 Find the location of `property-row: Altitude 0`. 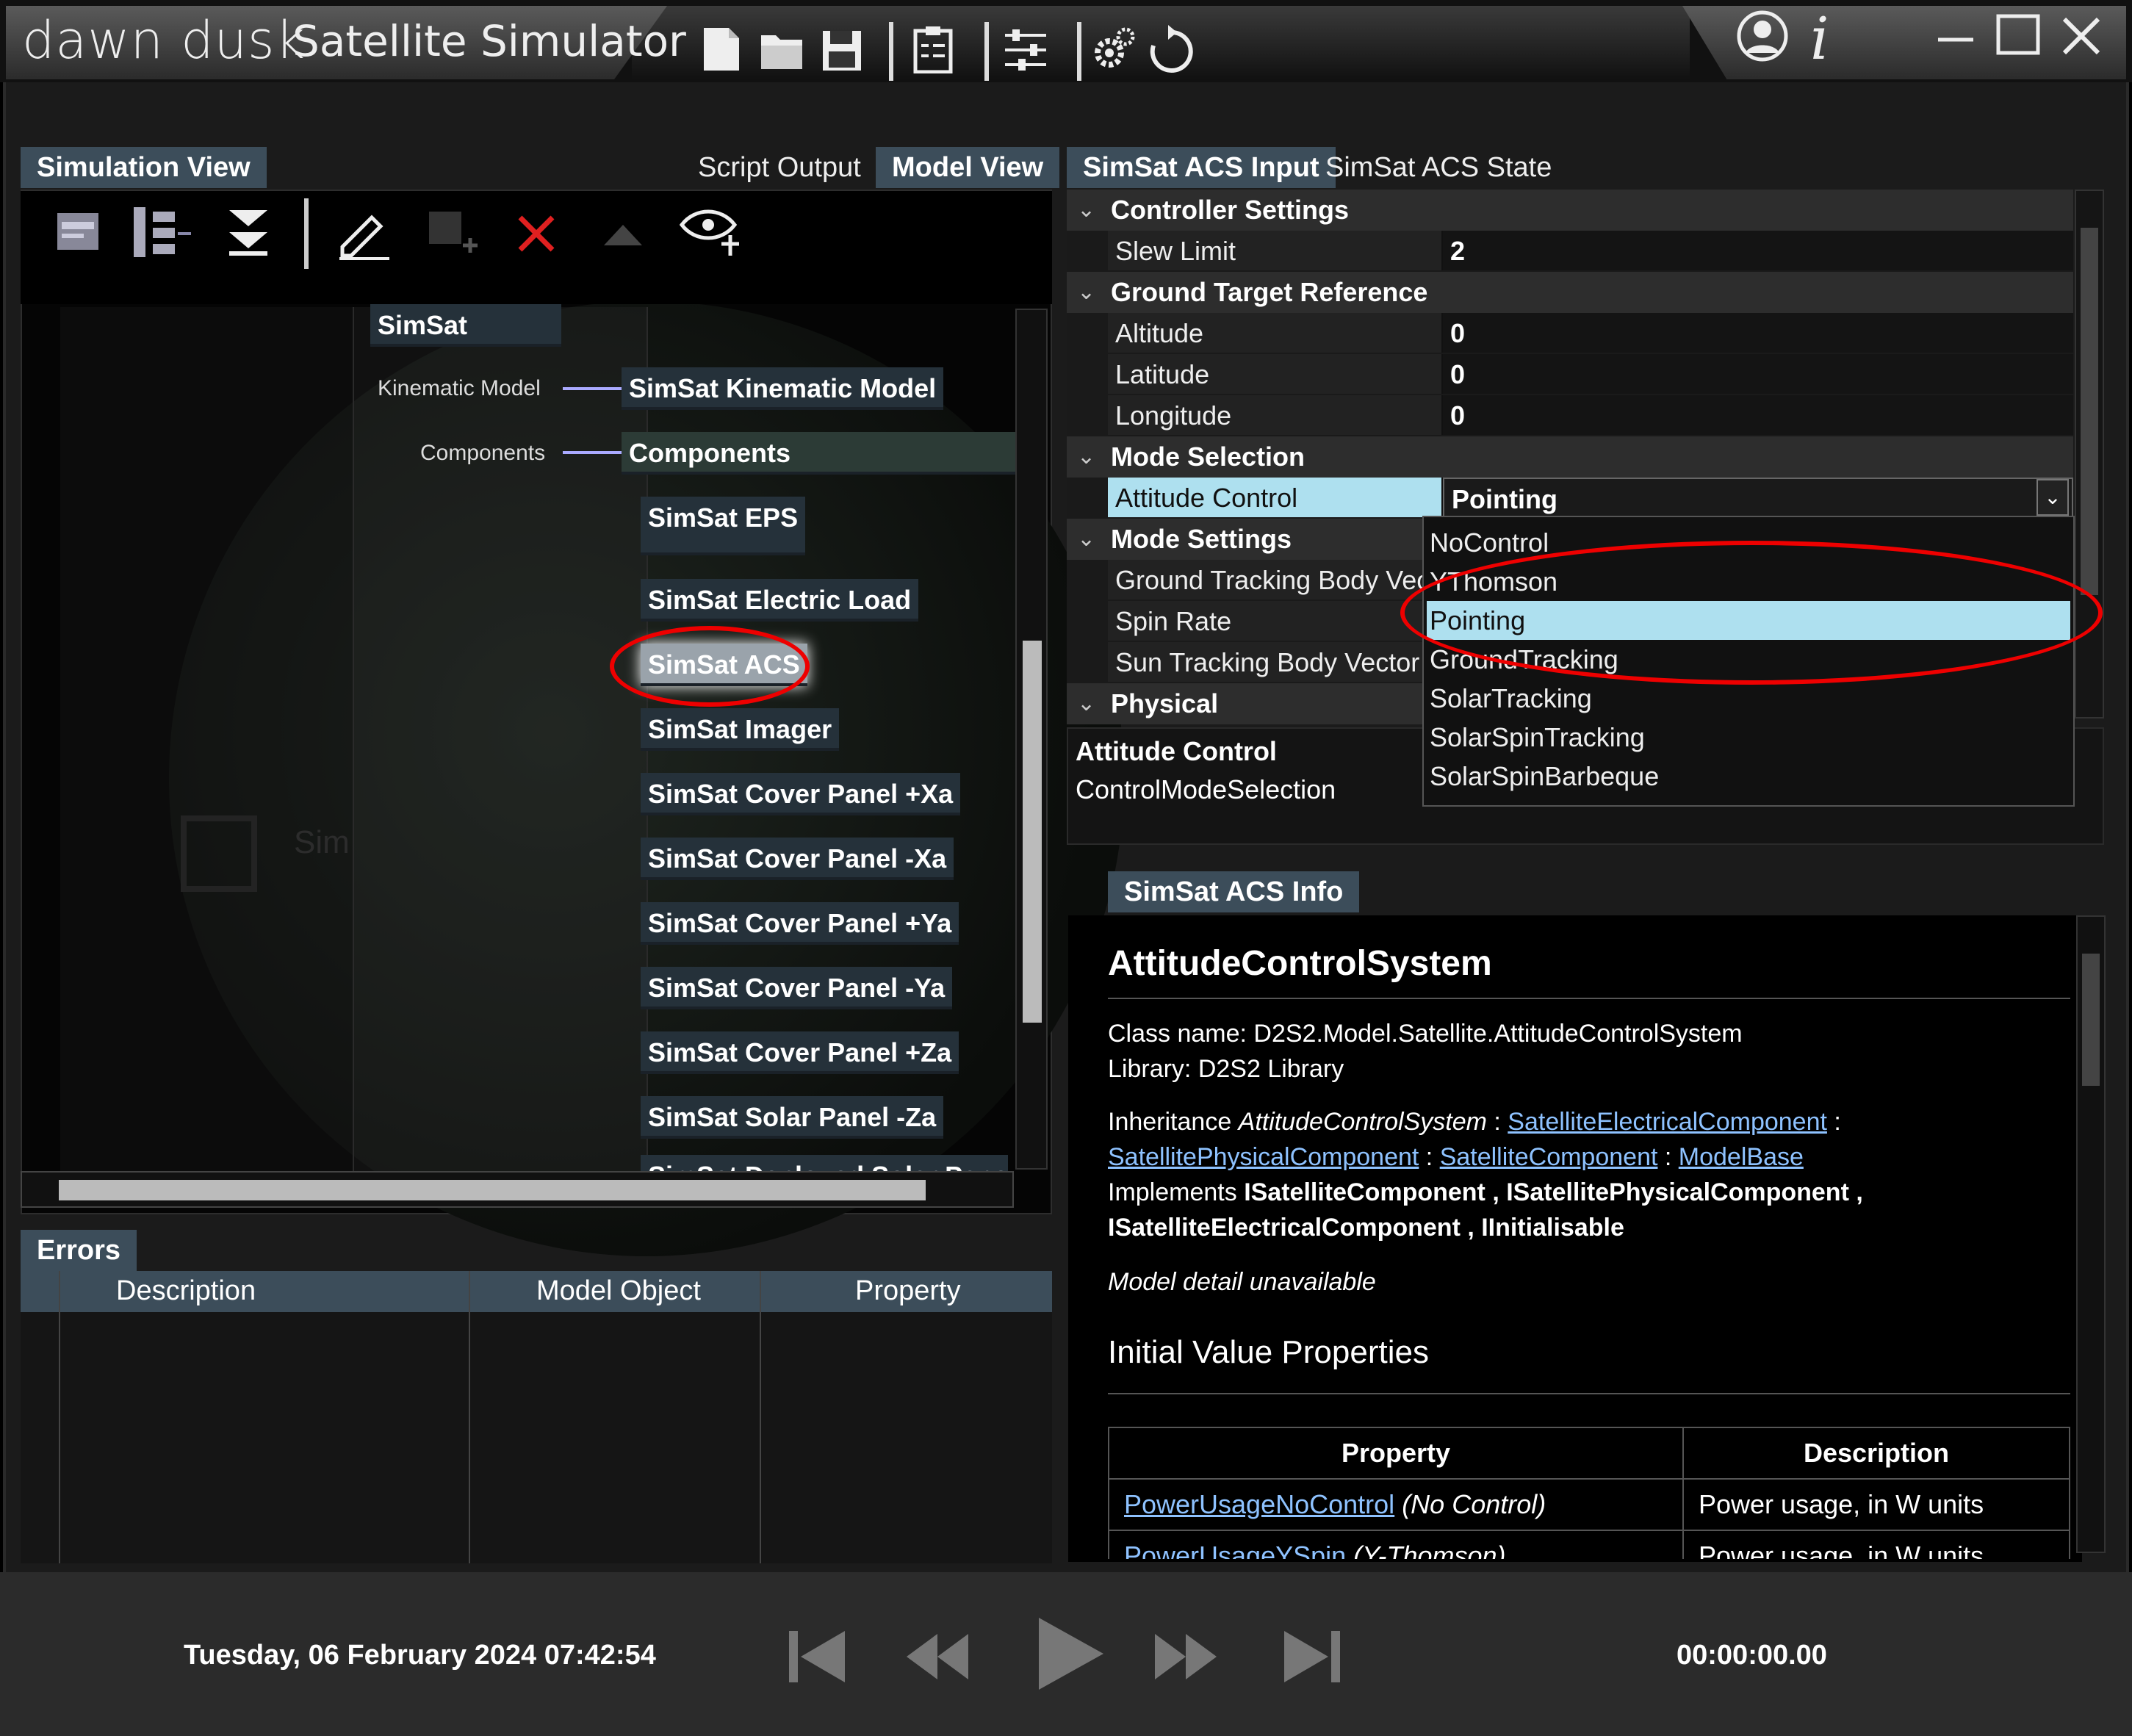

property-row: Altitude 0 is located at coordinates (1570, 333).